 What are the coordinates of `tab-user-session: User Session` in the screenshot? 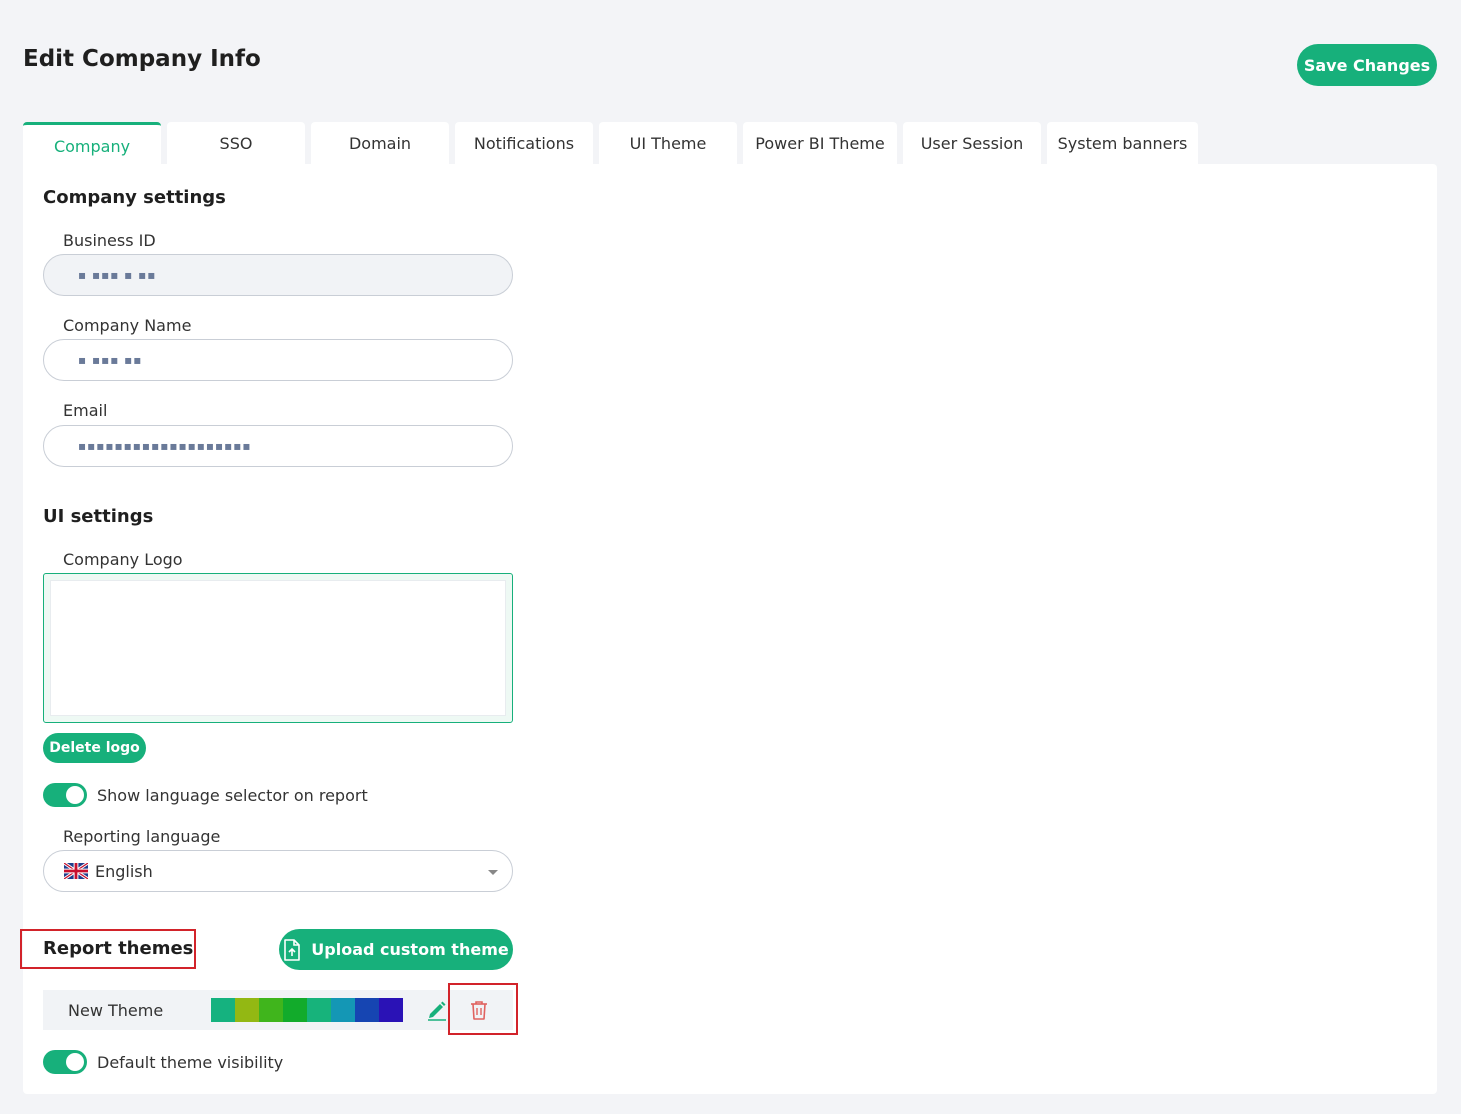 It's located at (972, 143).